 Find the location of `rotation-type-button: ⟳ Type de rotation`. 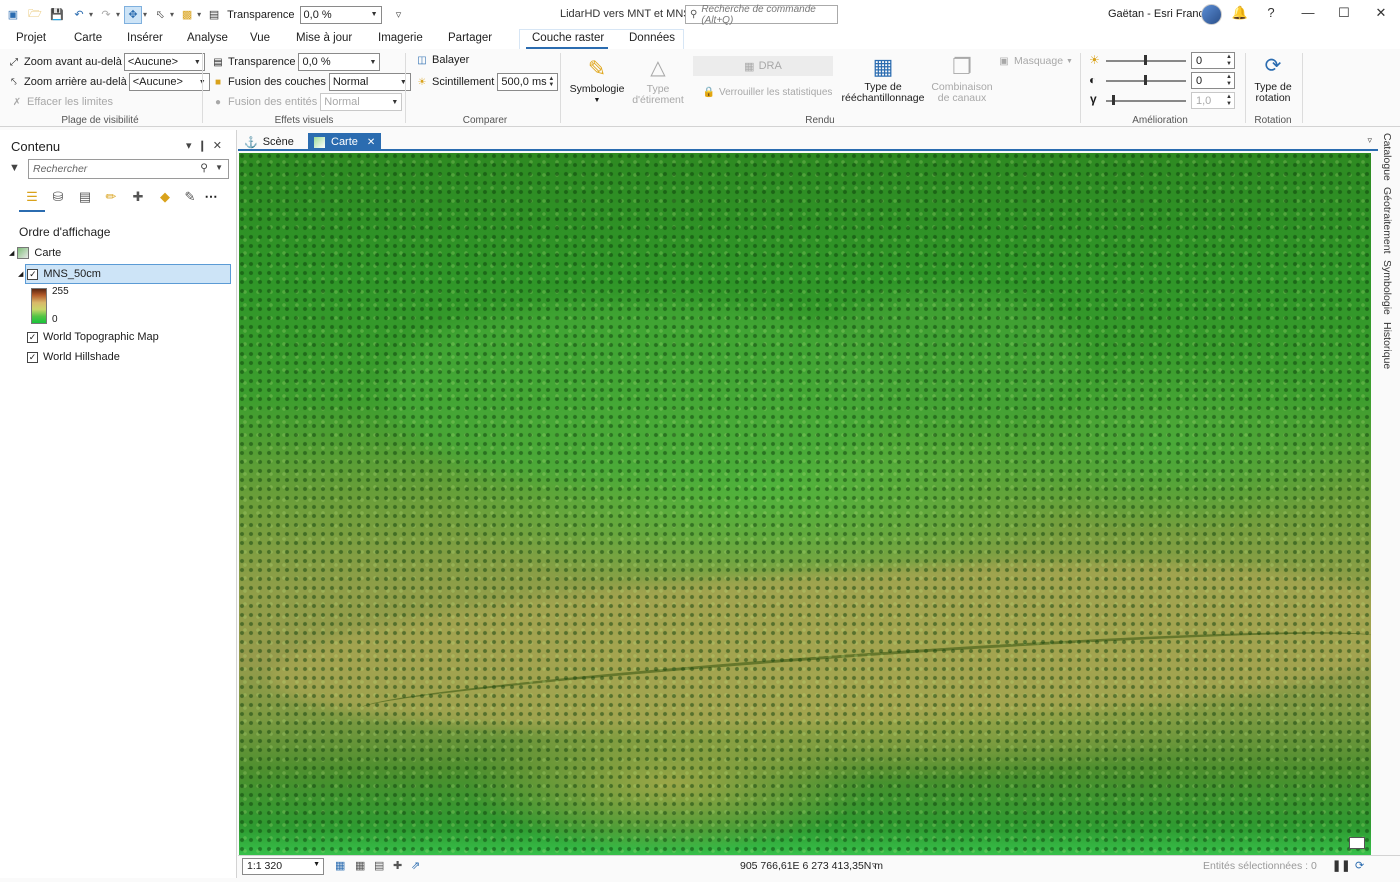

rotation-type-button: ⟳ Type de rotation is located at coordinates (1273, 78).